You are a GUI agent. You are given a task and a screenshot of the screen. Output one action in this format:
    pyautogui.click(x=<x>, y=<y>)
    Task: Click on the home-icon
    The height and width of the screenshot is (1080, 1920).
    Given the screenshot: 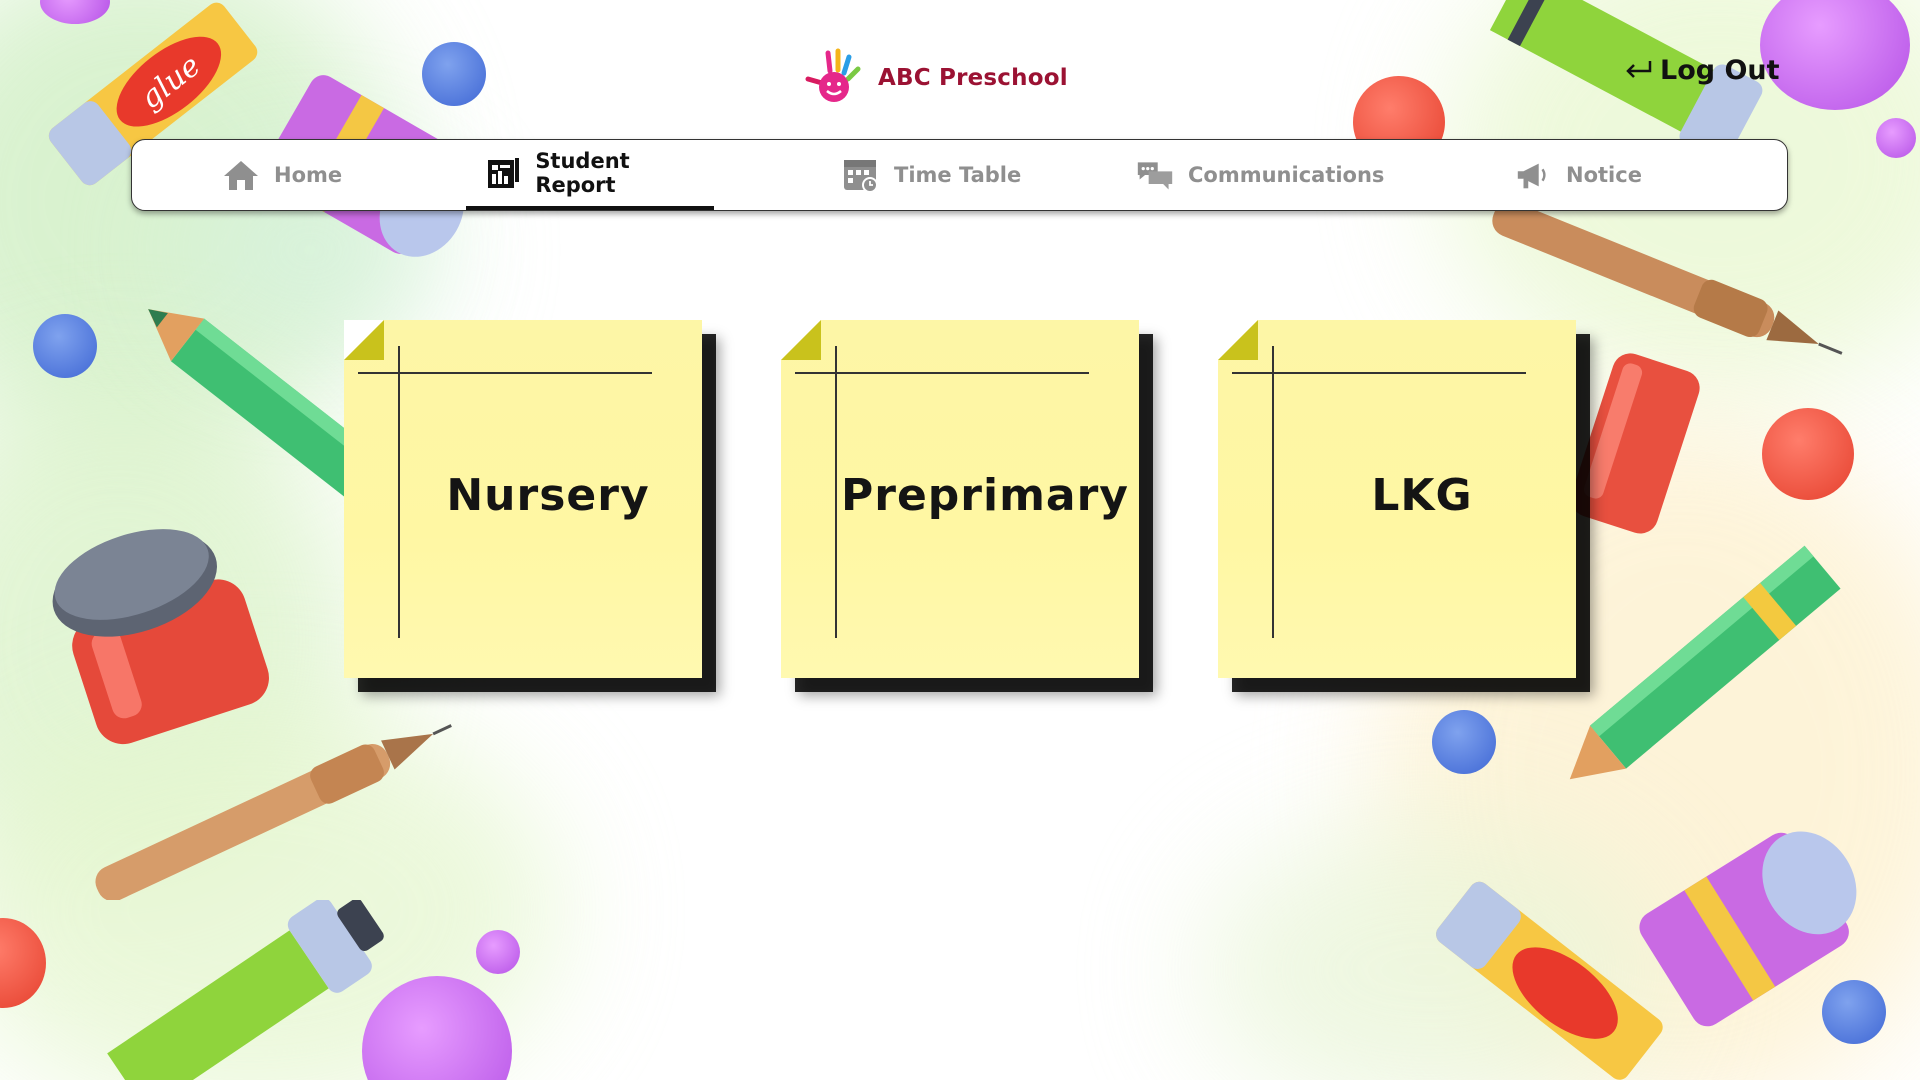 What is the action you would take?
    pyautogui.click(x=241, y=175)
    